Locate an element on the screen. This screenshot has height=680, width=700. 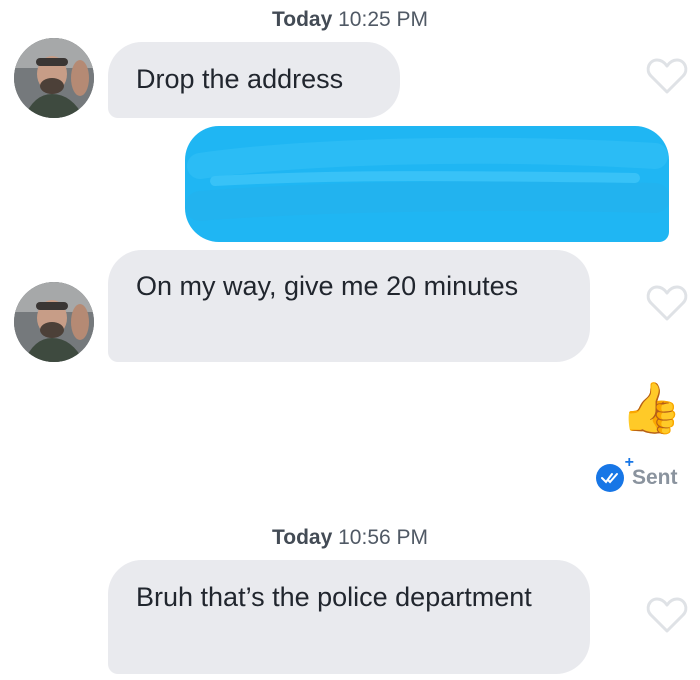
plus-icon: + is located at coordinates (629, 462).